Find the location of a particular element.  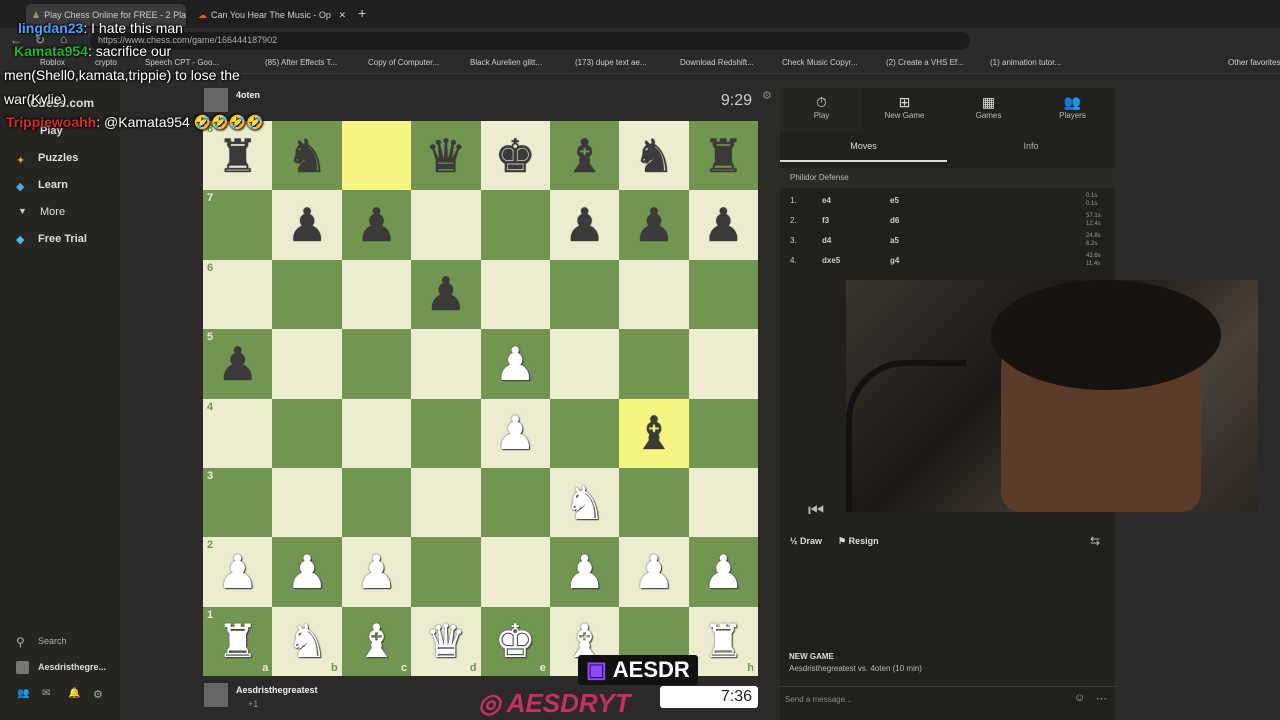

square-c3 is located at coordinates (376, 502).